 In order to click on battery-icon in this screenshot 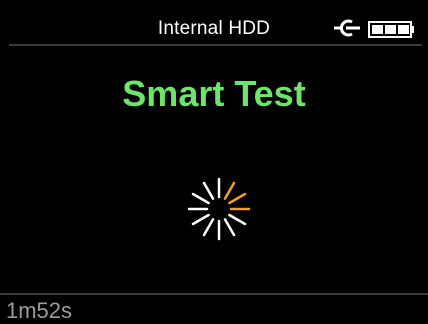, I will do `click(391, 29)`.